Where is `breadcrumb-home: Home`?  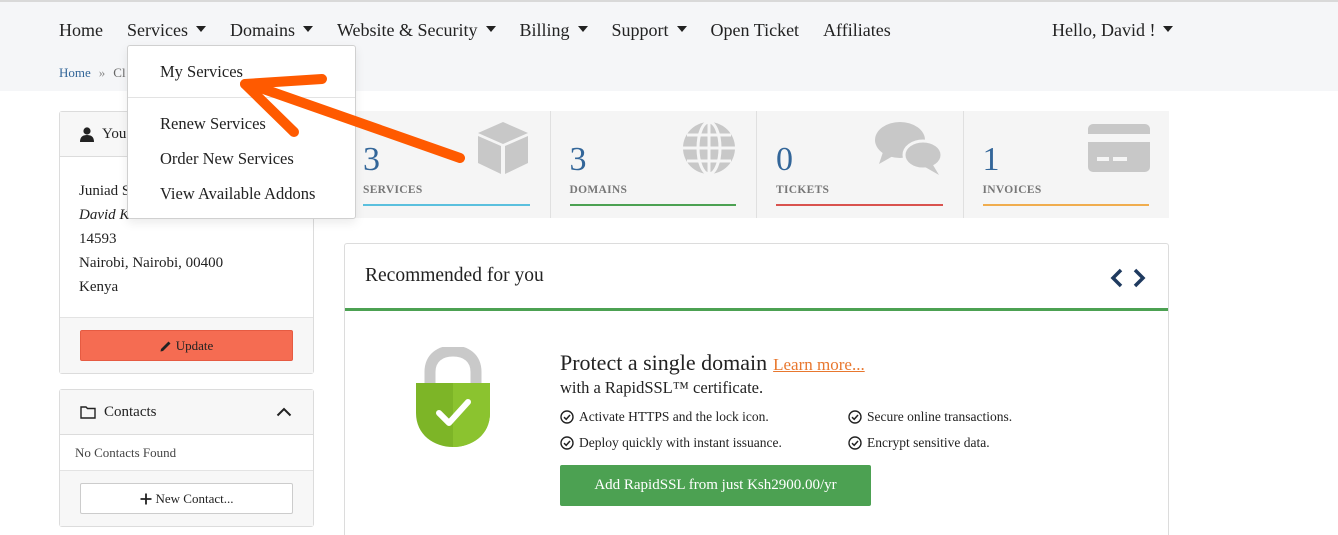 breadcrumb-home: Home is located at coordinates (75, 73).